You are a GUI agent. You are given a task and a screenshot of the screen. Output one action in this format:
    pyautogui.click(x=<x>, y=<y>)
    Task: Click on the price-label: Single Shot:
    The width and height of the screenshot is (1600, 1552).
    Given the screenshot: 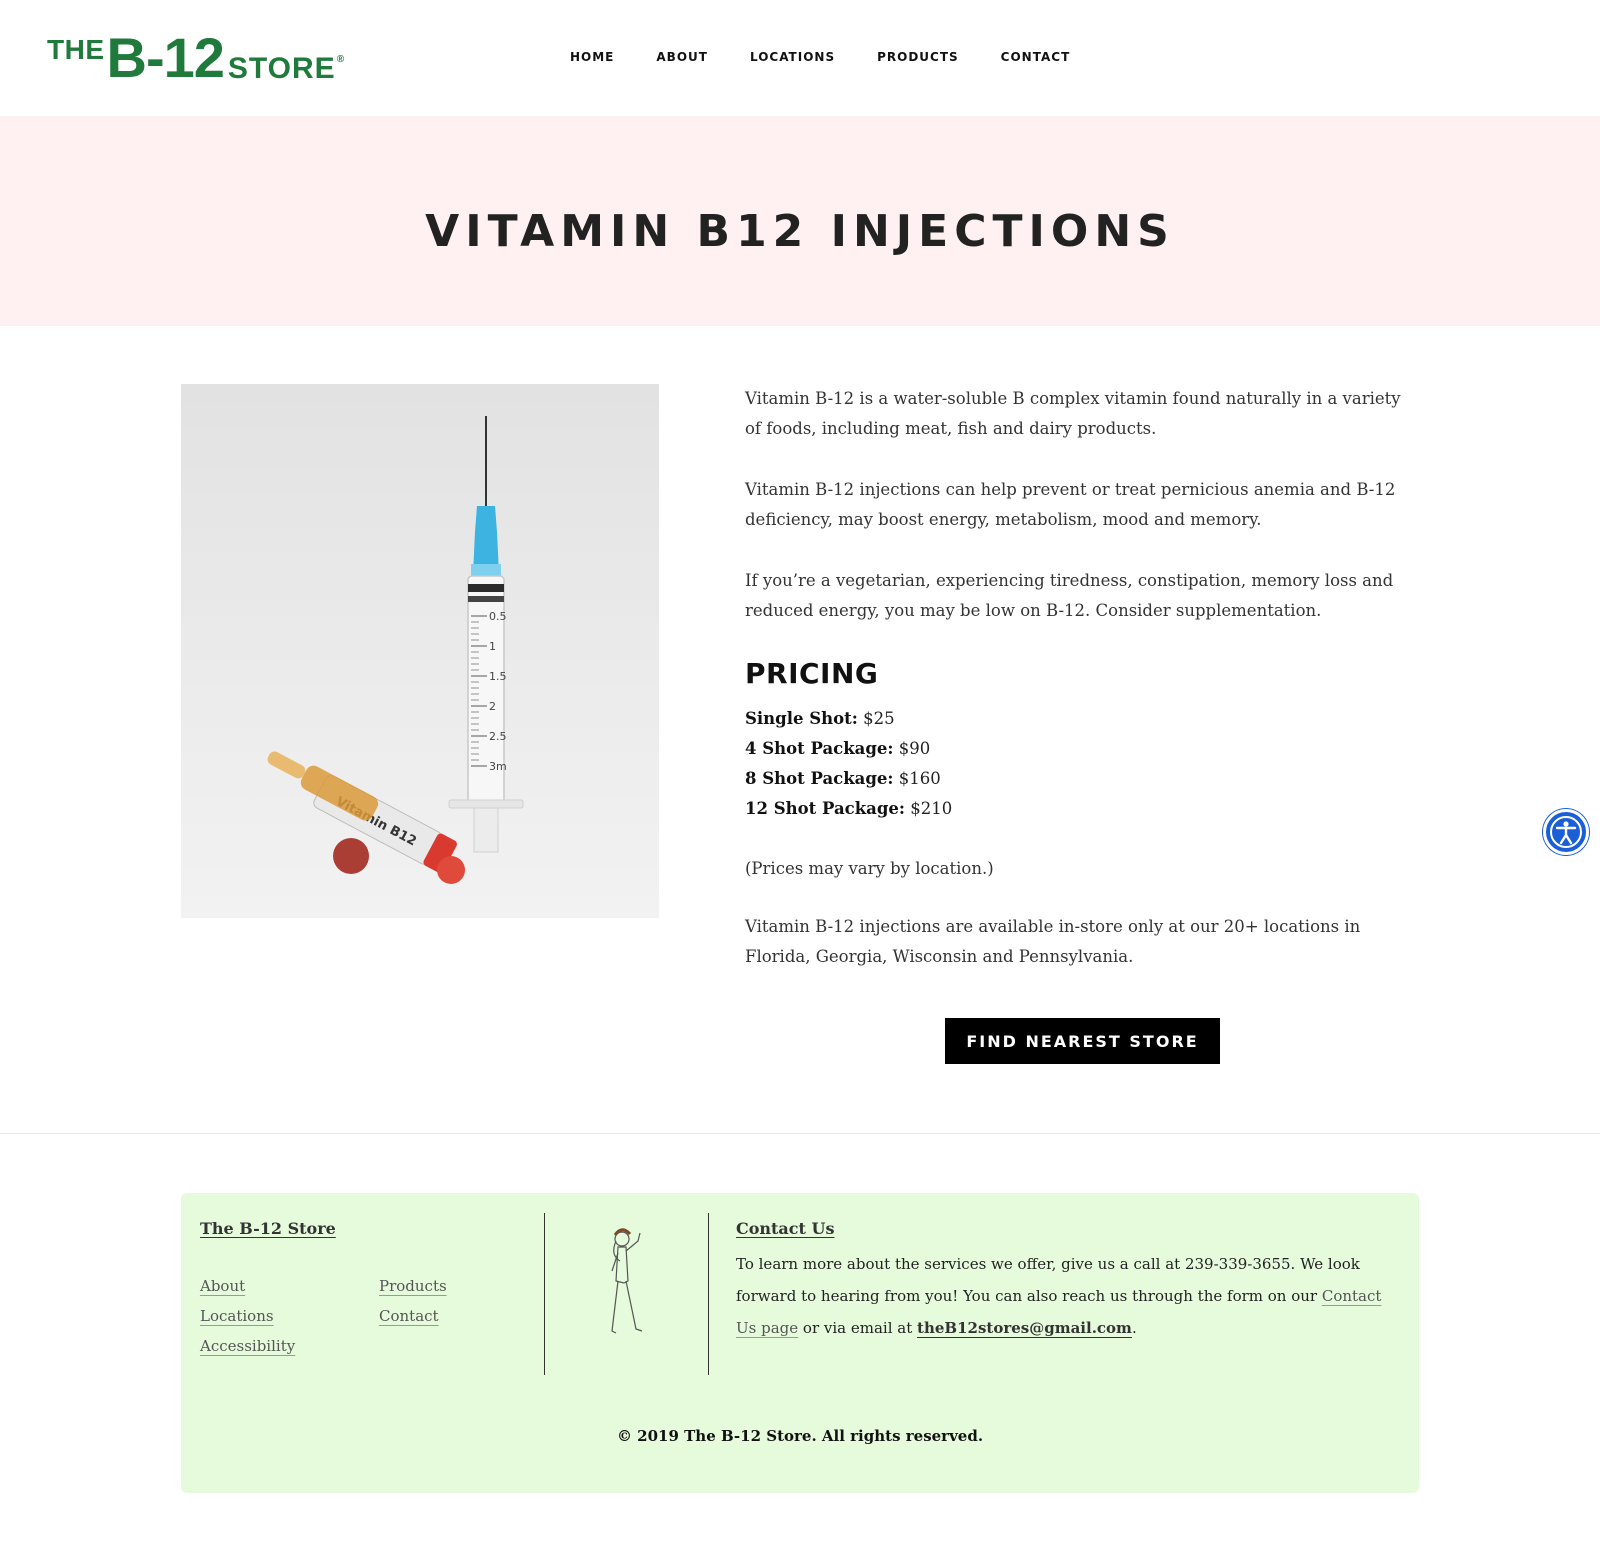 What is the action you would take?
    pyautogui.click(x=801, y=718)
    